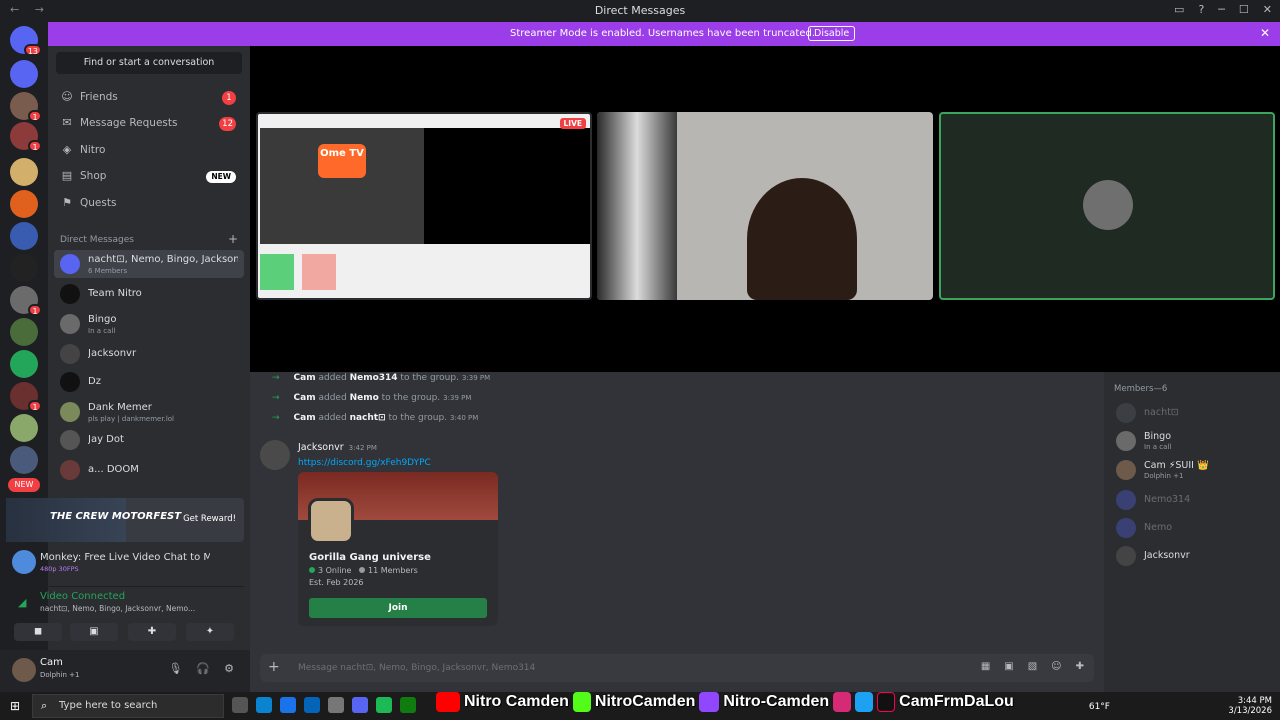 This screenshot has width=1280, height=720. Describe the element at coordinates (227, 124) in the screenshot. I see `requests-count-badge: 12` at that location.